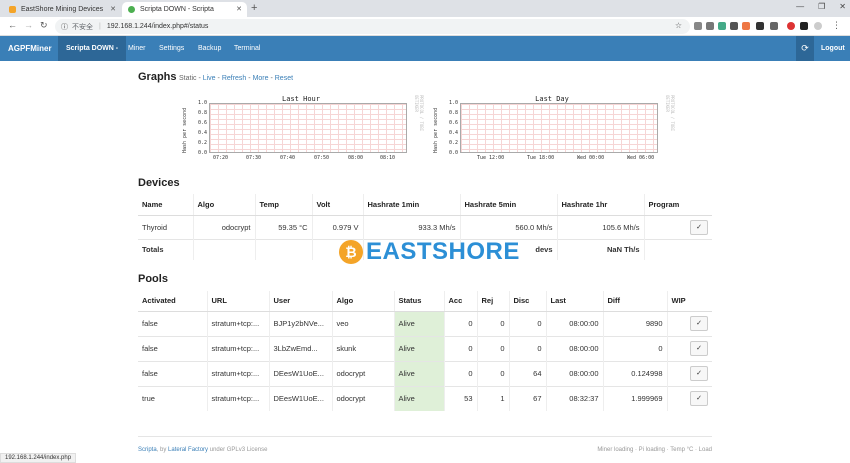 This screenshot has height=463, width=850. What do you see at coordinates (600, 249) in the screenshot?
I see `totals-rate: NaN Th/s` at bounding box center [600, 249].